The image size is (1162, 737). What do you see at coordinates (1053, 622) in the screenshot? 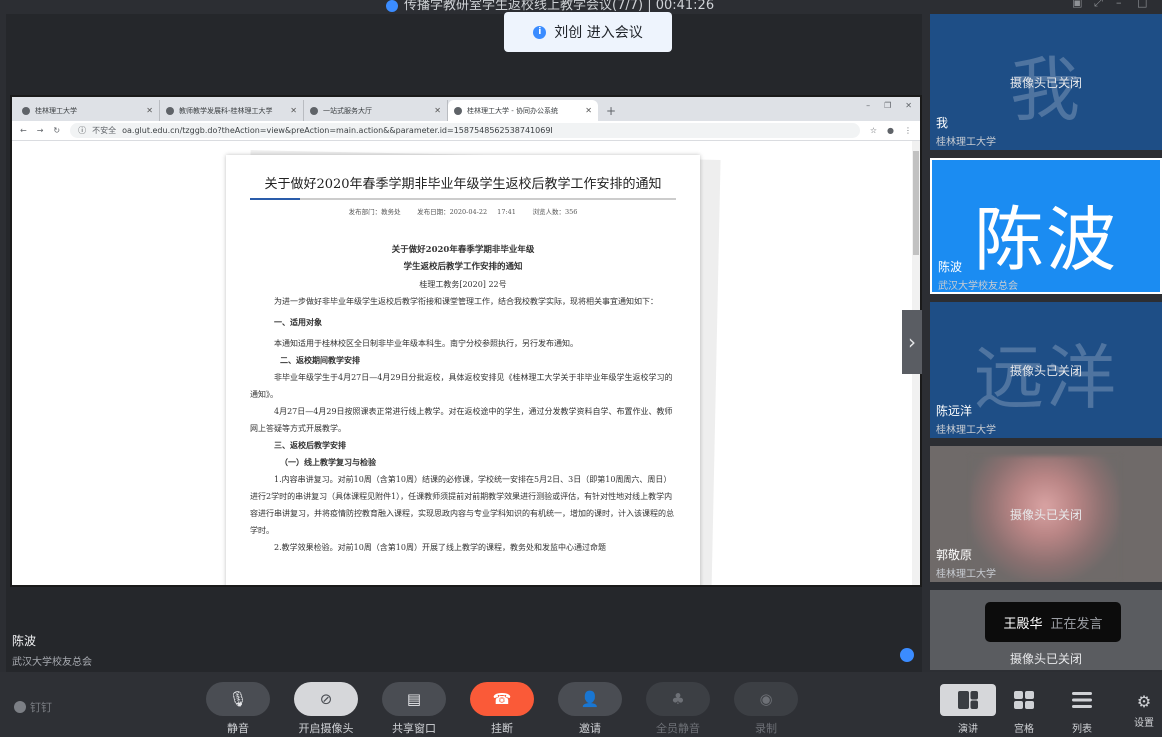
I see `speaking-indicator: 王殿华 正在发言` at bounding box center [1053, 622].